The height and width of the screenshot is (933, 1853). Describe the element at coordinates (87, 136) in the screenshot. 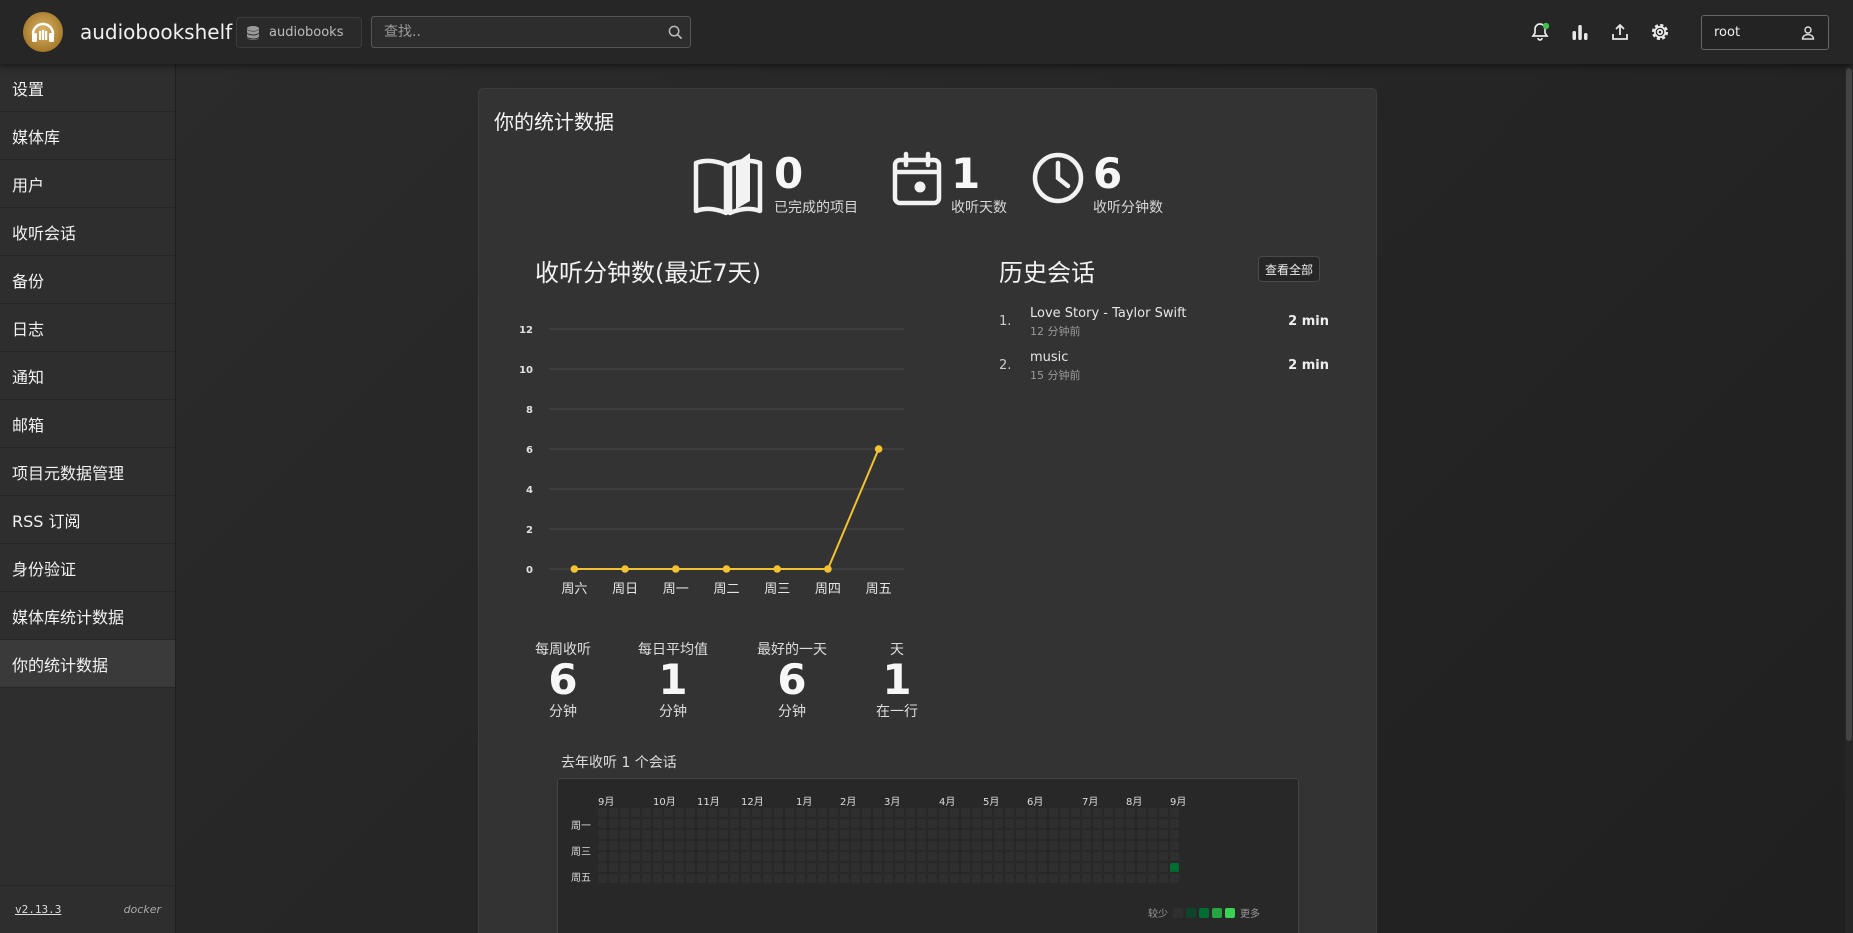

I see `sidebar-item-libraries: 媒体库` at that location.